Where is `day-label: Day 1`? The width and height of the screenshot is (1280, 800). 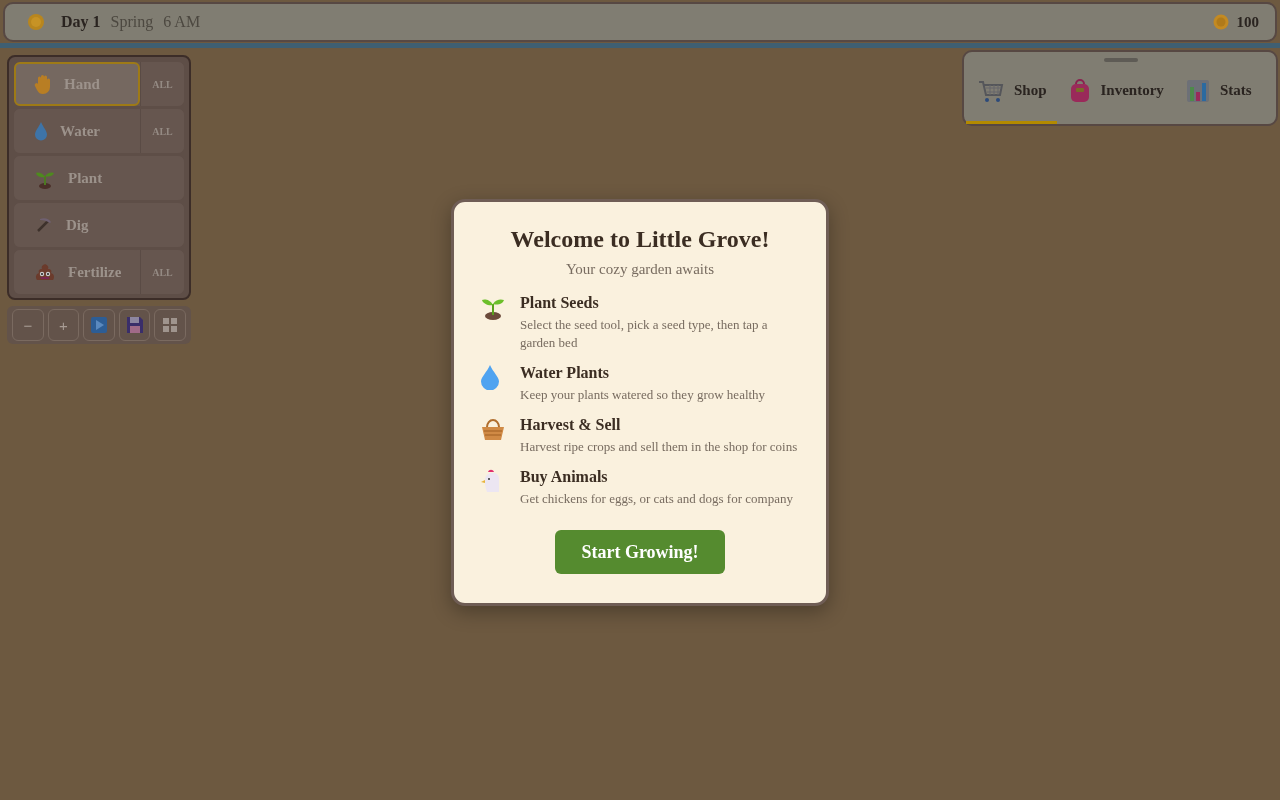
day-label: Day 1 is located at coordinates (81, 22).